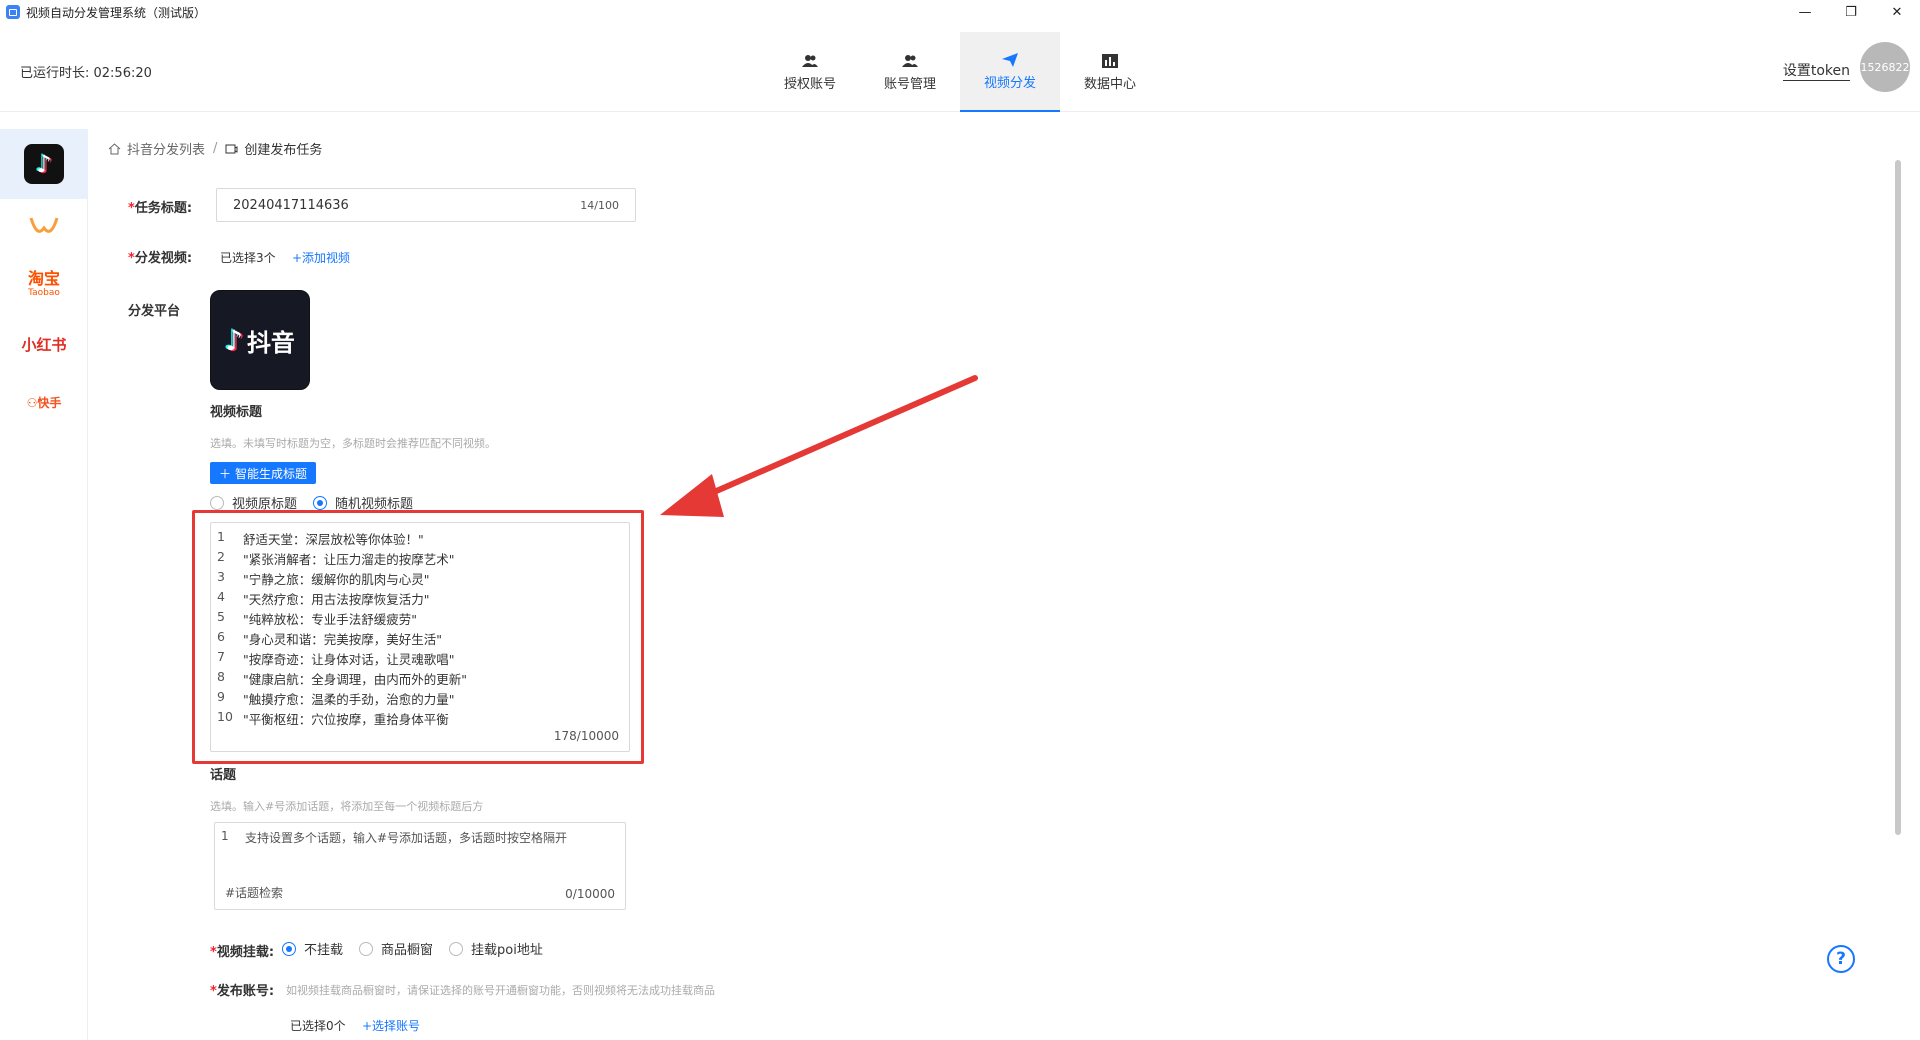  Describe the element at coordinates (500, 990) in the screenshot. I see `account-hint: 如视频挂载商品橱窗时，请保证选择的账号开通橱窗功能，否则视频将无法成功挂载商品` at that location.